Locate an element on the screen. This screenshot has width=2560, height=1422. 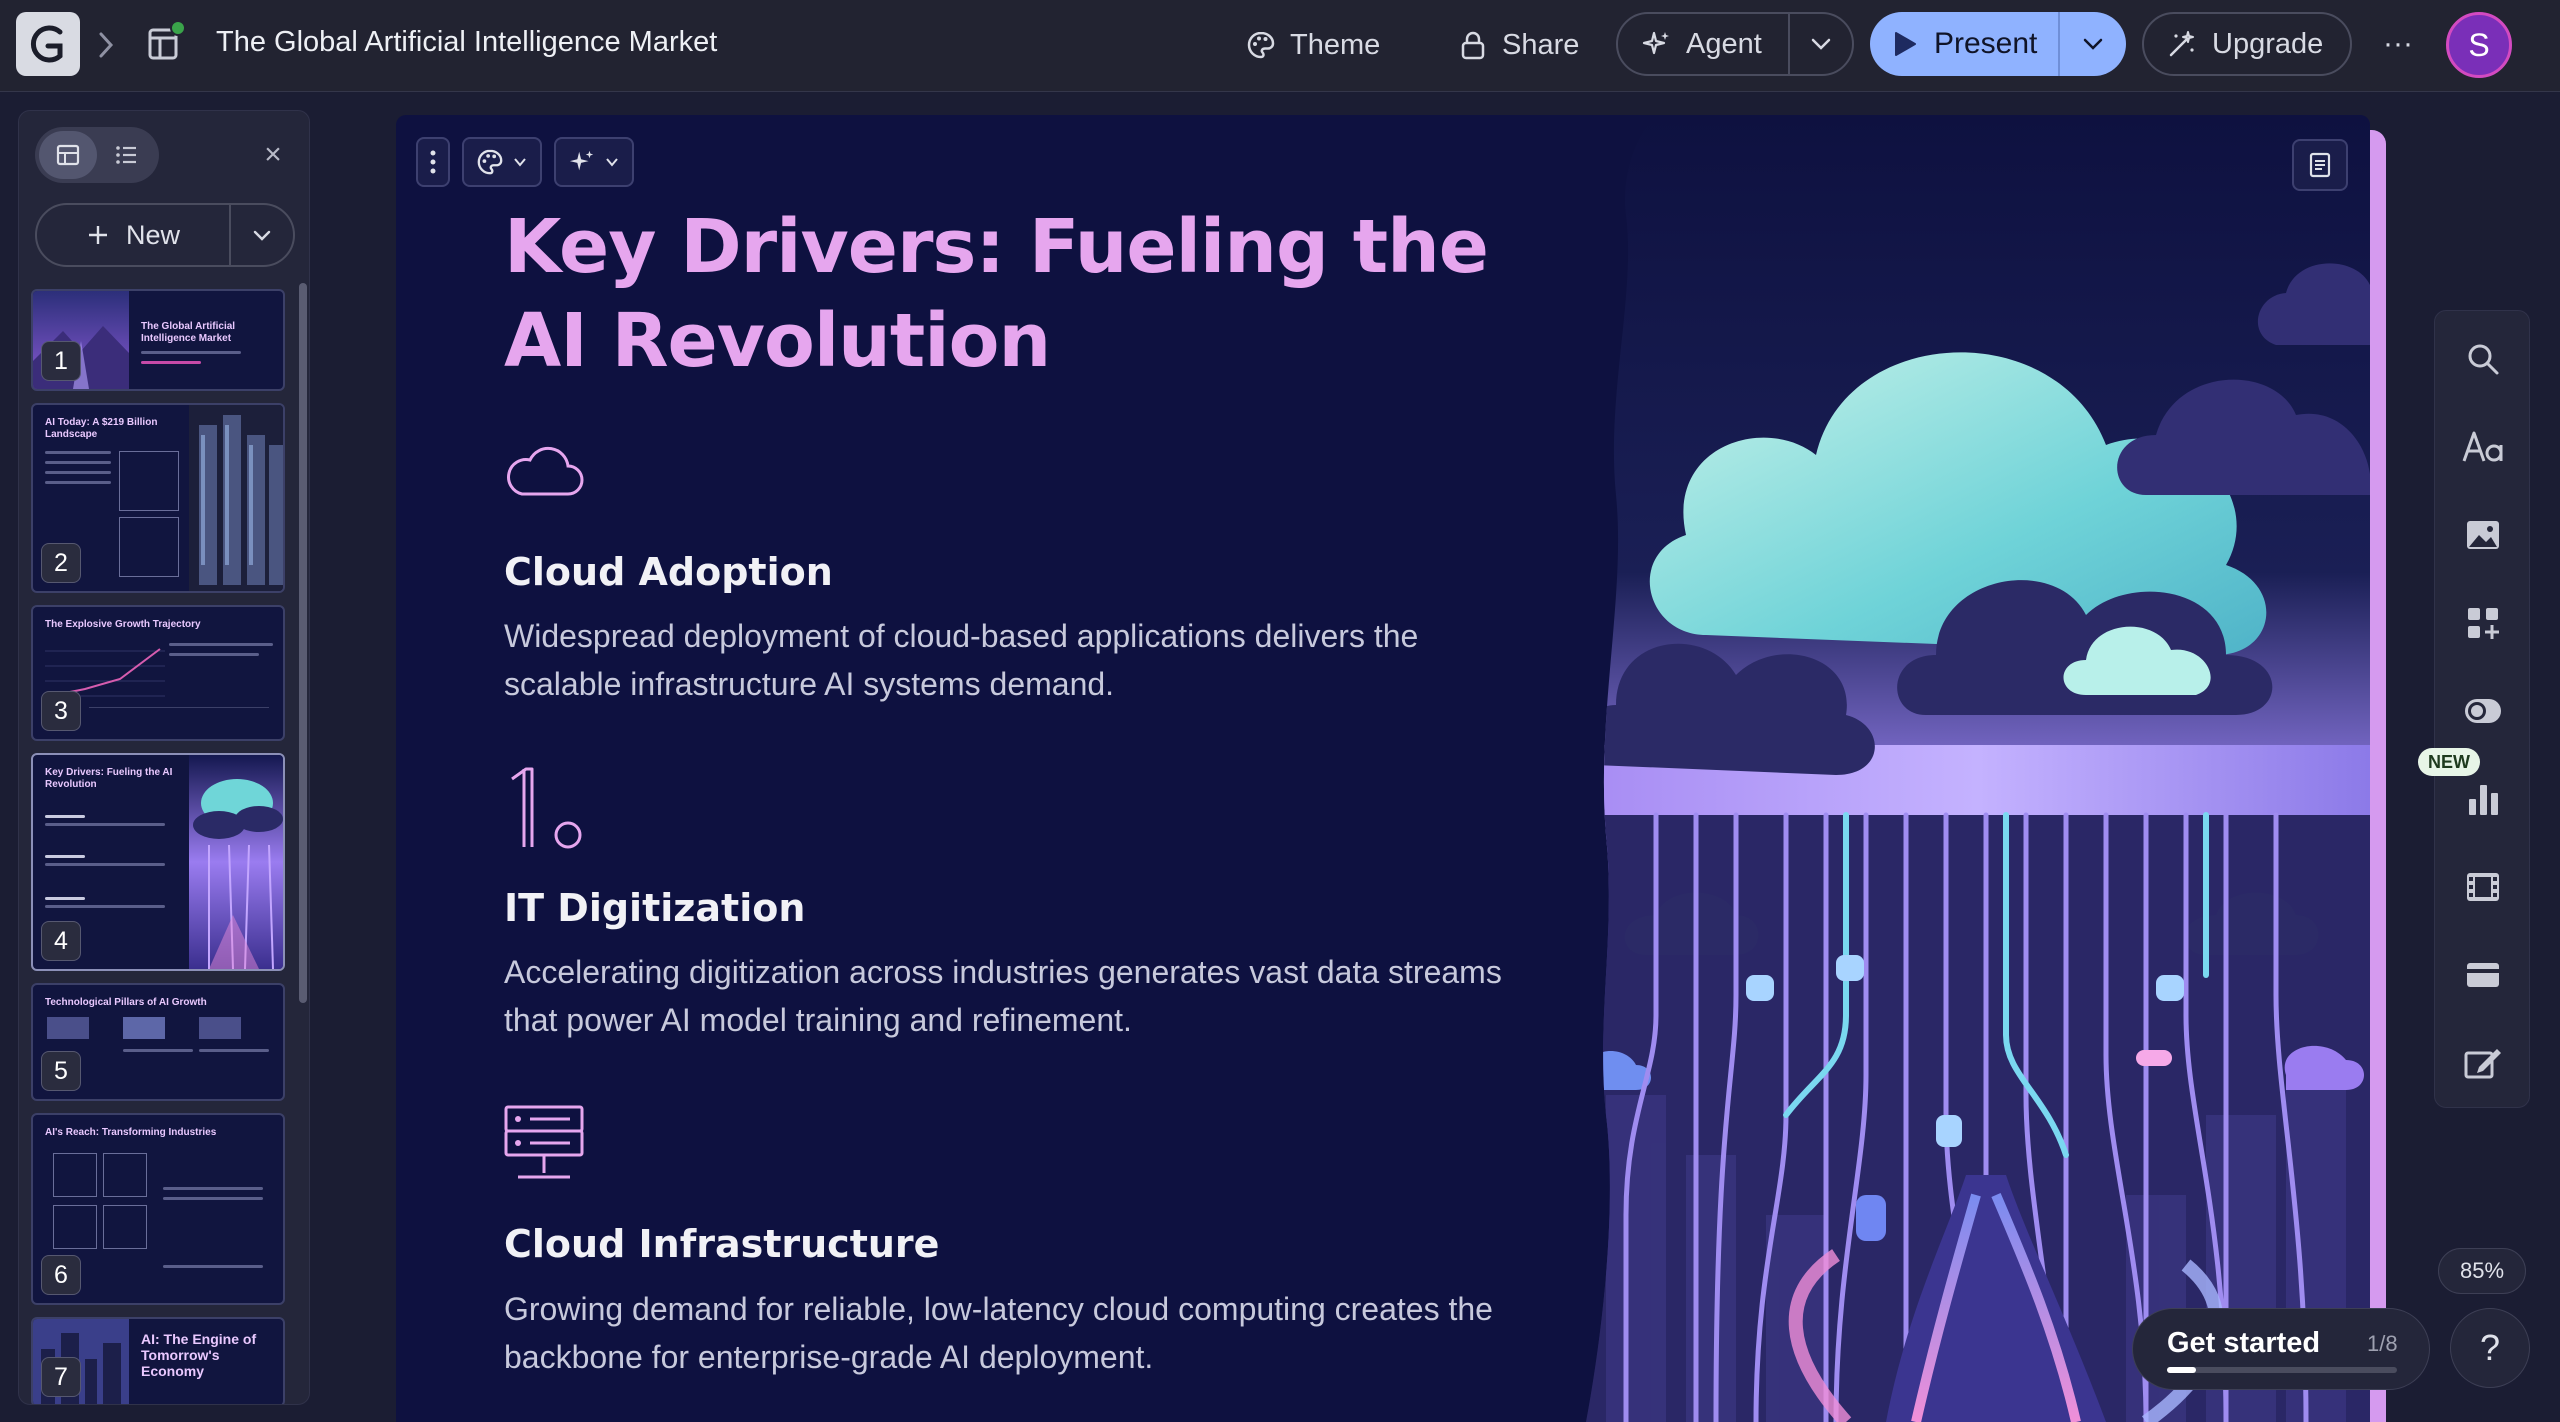
toggle-icon is located at coordinates (2483, 711).